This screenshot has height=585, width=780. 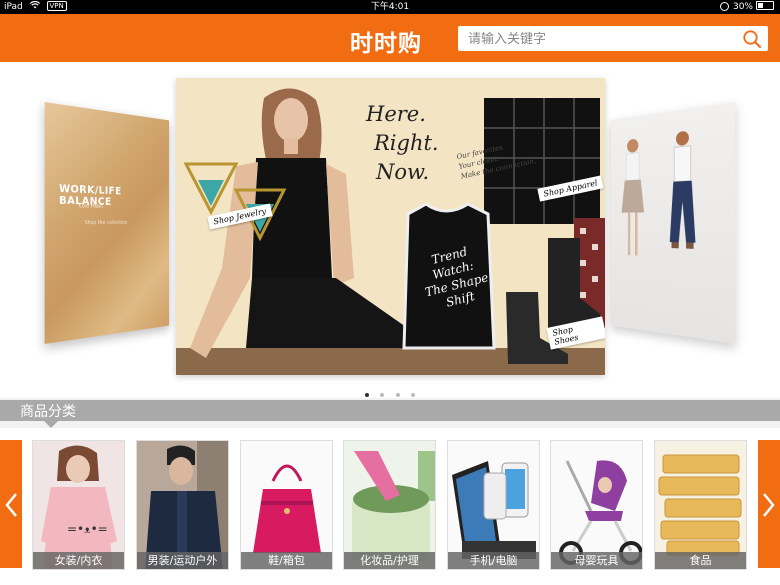 I want to click on category-tile-cosmetics: 化妆品/护理, so click(x=389, y=505).